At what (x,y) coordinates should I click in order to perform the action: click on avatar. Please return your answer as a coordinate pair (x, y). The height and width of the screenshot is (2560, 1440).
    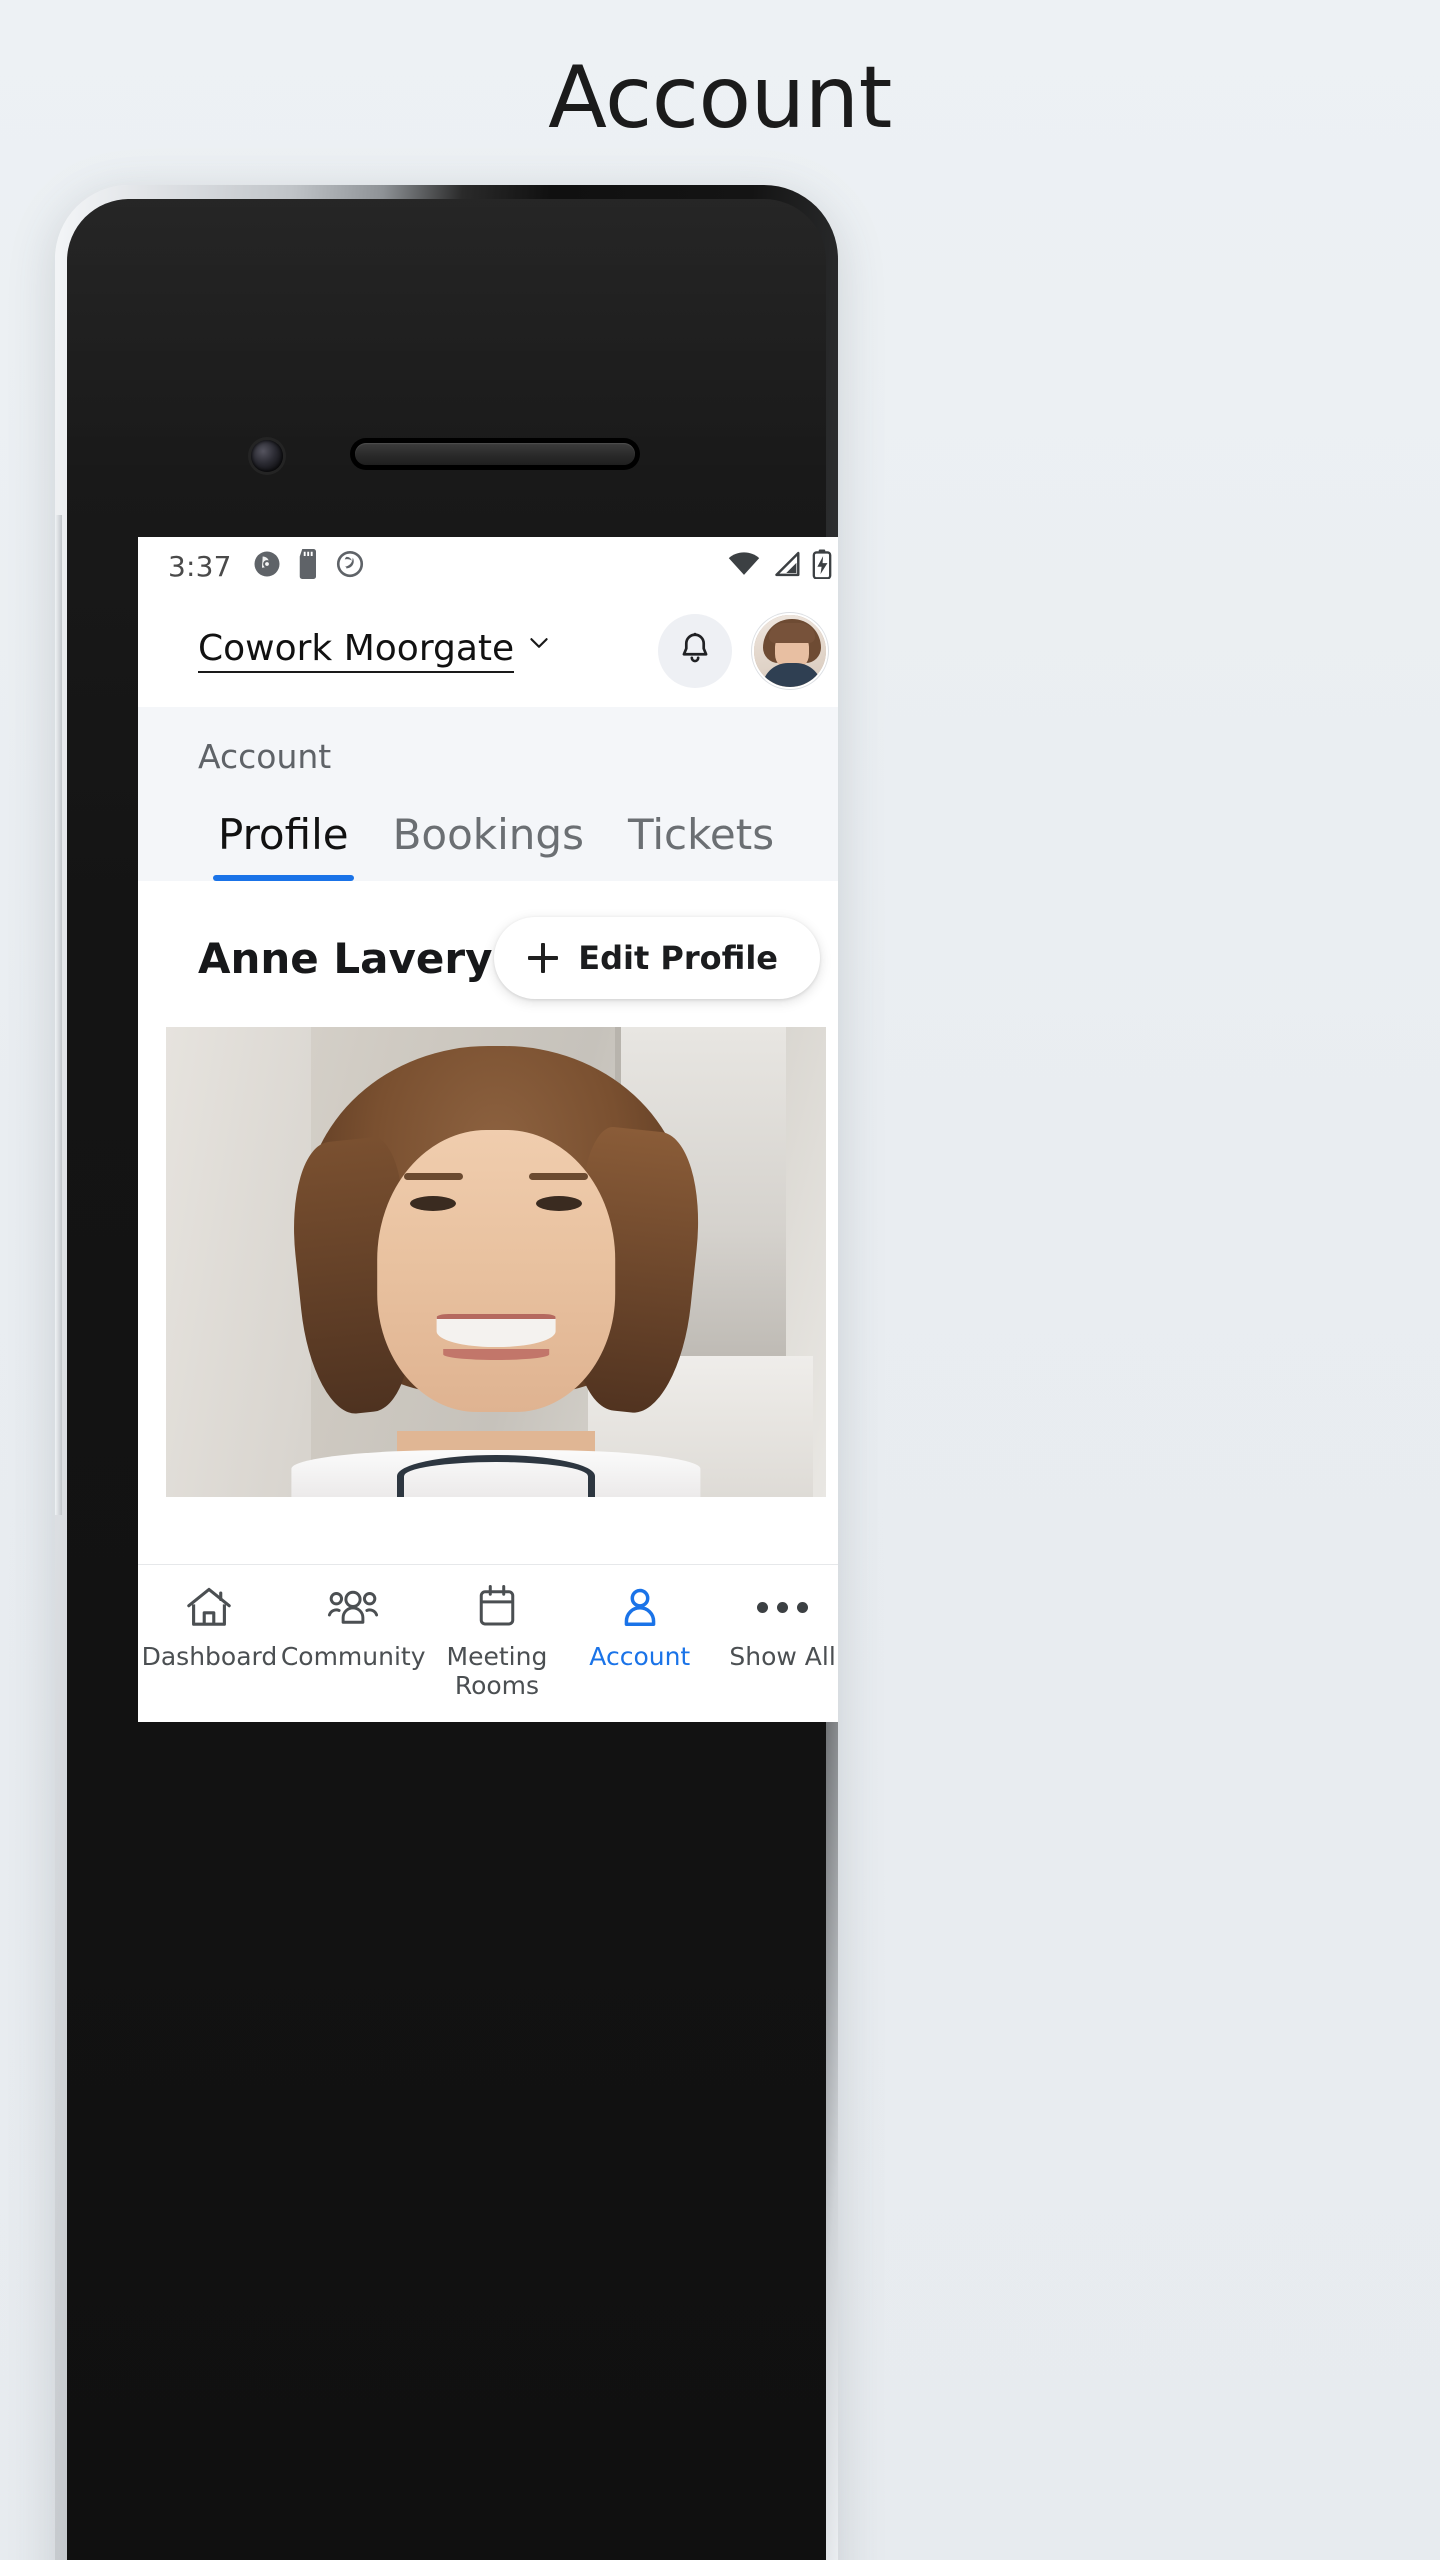
    Looking at the image, I should click on (790, 651).